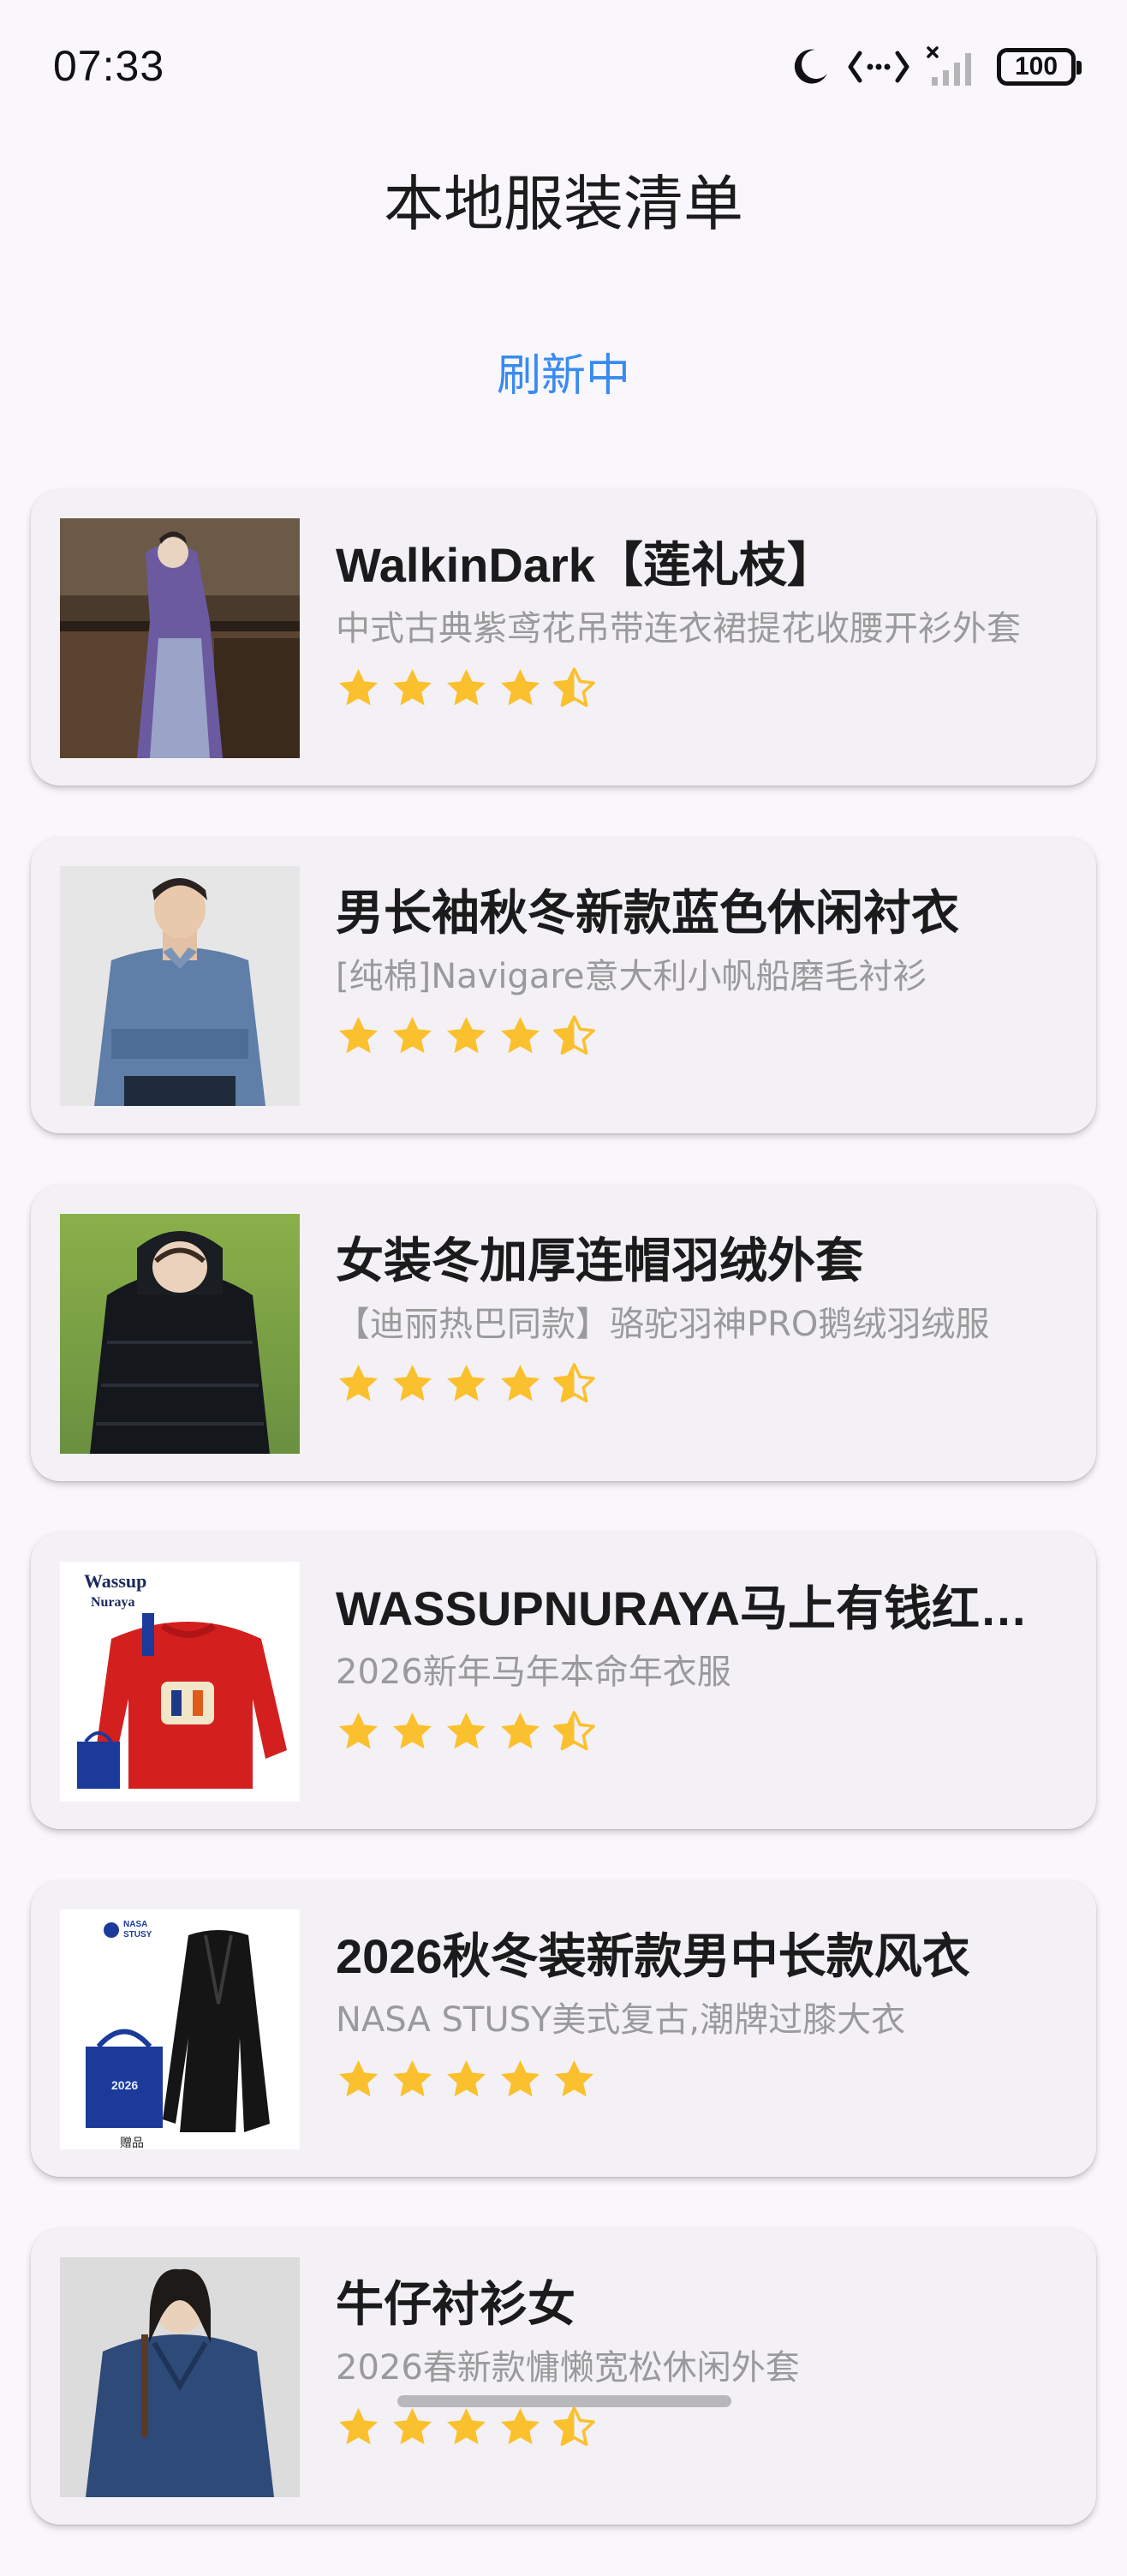  Describe the element at coordinates (563, 204) in the screenshot. I see `page-title: 本地服装清单` at that location.